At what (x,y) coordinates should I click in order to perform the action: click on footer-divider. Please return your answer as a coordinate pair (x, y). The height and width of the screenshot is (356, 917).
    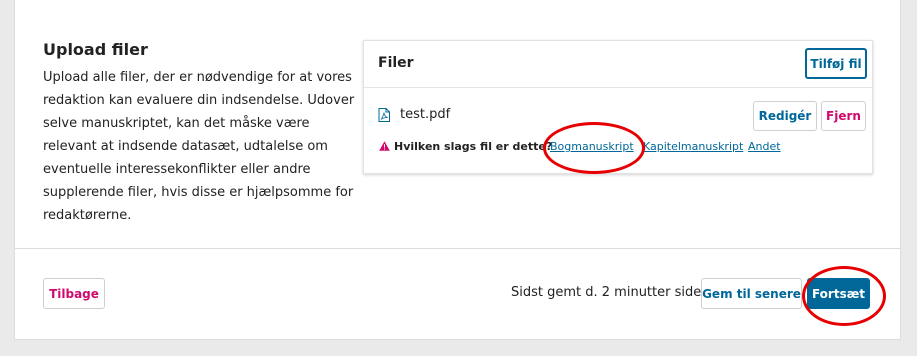
    Looking at the image, I should click on (457, 248).